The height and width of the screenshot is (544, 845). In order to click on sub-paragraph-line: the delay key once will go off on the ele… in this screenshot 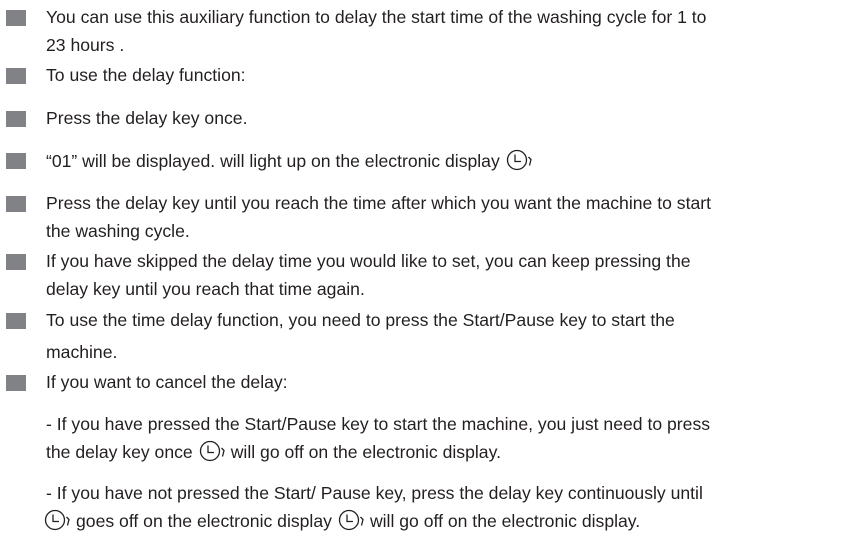, I will do `click(443, 452)`.